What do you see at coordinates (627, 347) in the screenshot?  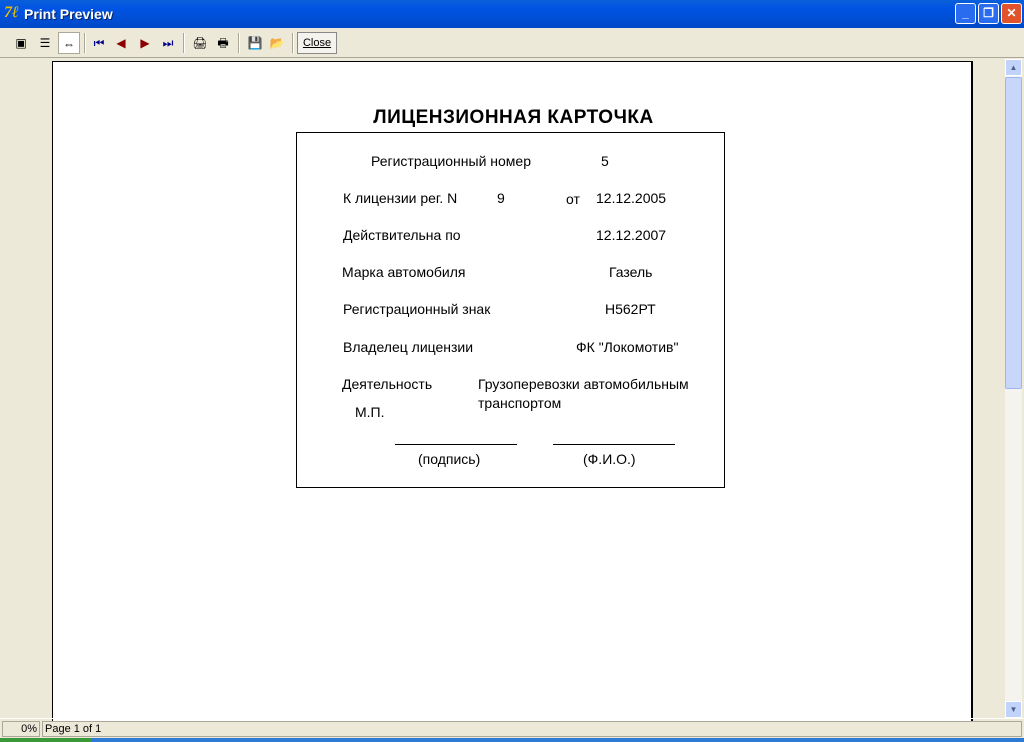 I see `owner-value: ФК "Локомотив"` at bounding box center [627, 347].